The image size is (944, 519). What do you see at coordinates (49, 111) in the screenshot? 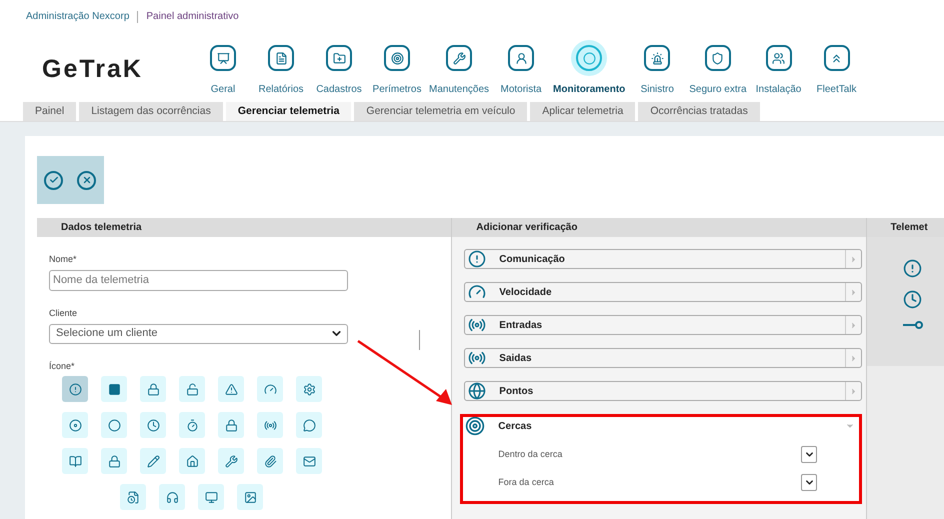
I see `tab: Painel` at bounding box center [49, 111].